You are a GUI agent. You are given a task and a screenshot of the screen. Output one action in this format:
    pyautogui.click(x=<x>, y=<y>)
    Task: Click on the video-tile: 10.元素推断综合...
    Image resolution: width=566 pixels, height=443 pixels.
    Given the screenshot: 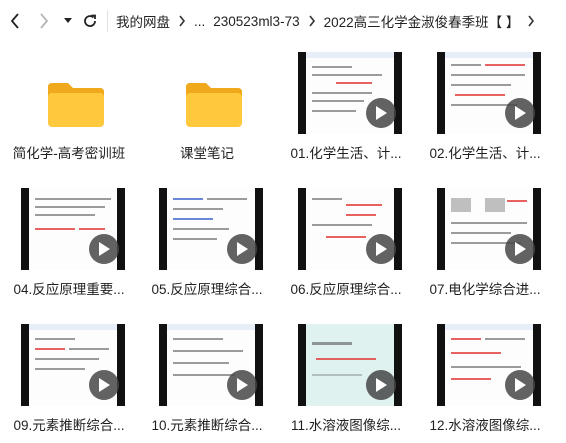 What is the action you would take?
    pyautogui.click(x=207, y=378)
    